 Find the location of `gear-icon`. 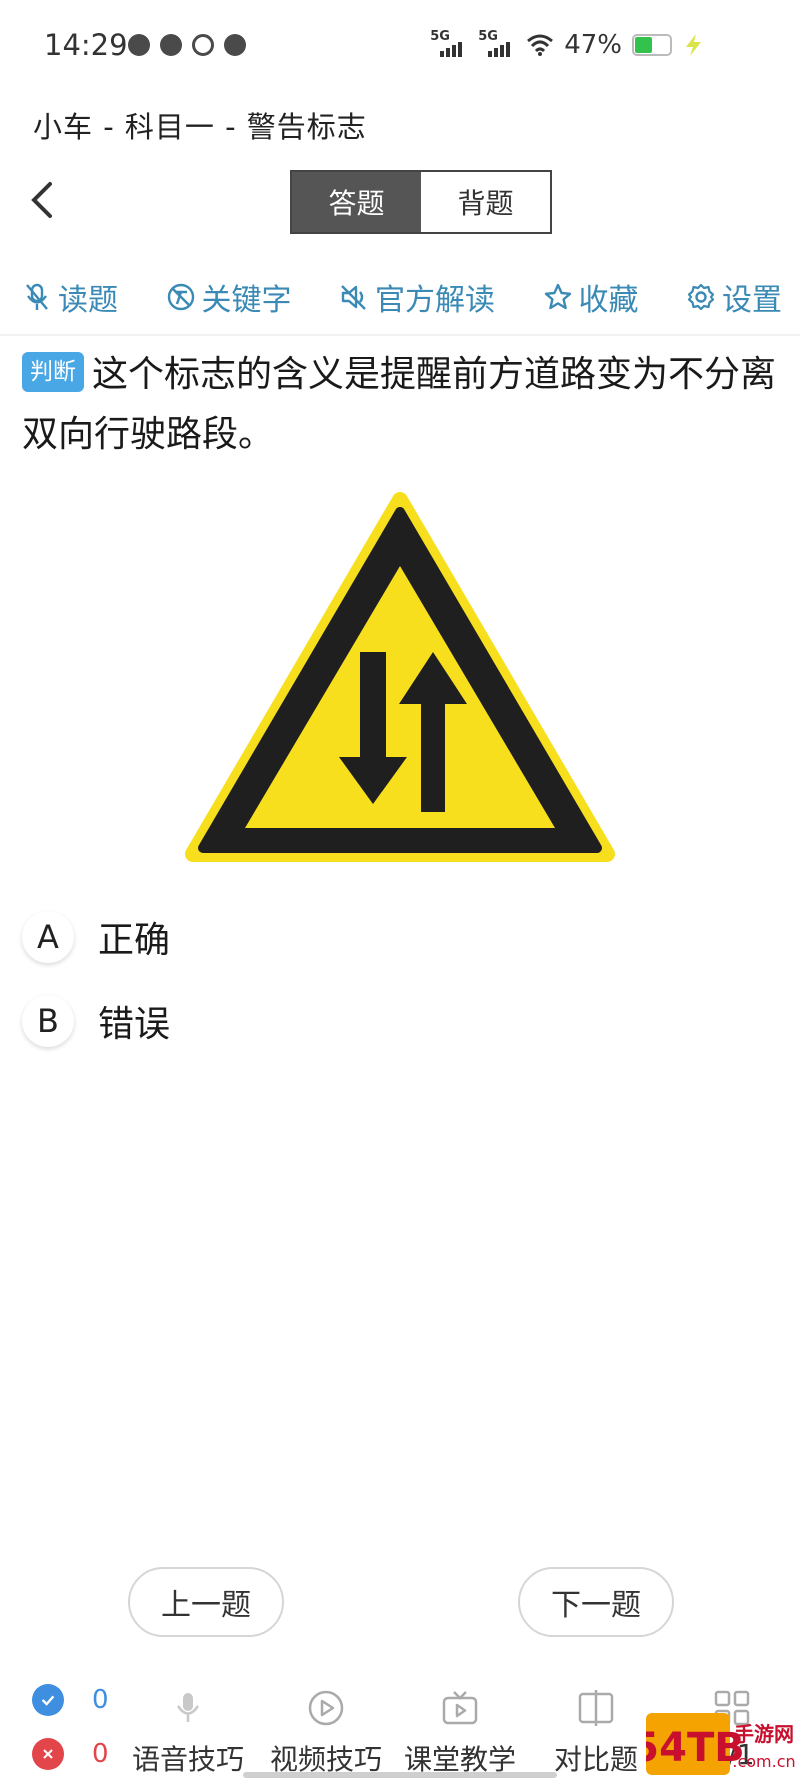

gear-icon is located at coordinates (701, 297).